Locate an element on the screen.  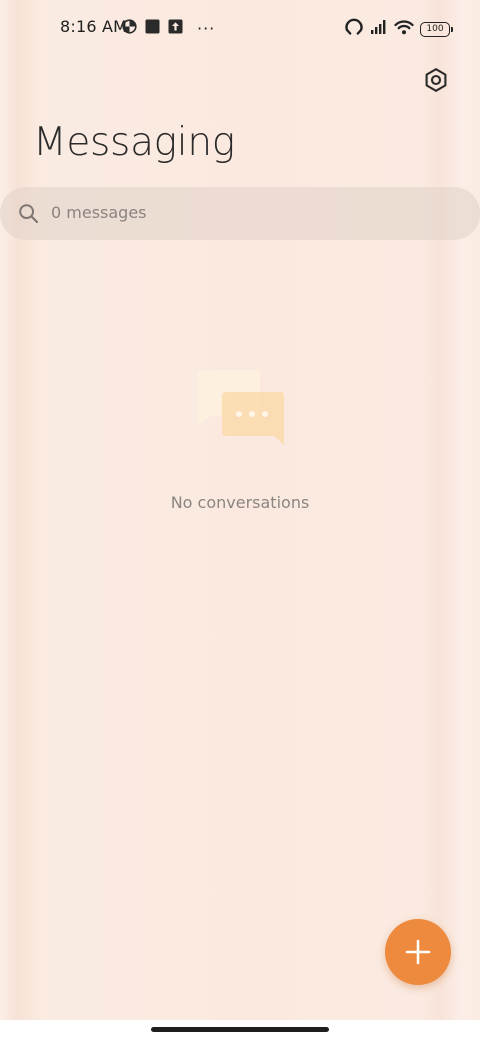
hotspot-icon is located at coordinates (354, 29).